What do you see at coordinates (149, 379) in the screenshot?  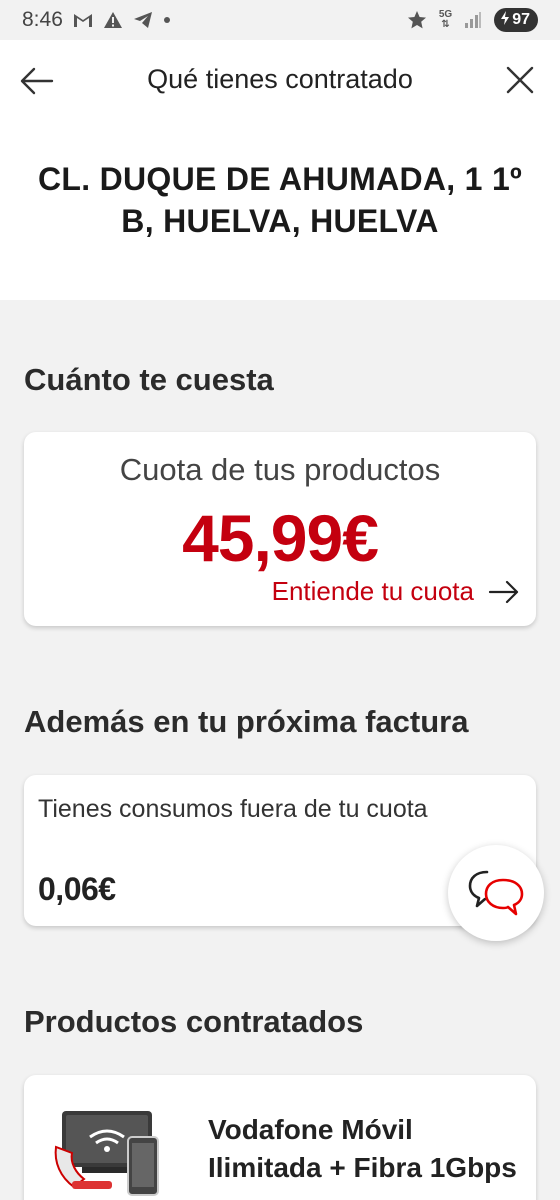 I see `cost-section-title: Cuánto te cuesta` at bounding box center [149, 379].